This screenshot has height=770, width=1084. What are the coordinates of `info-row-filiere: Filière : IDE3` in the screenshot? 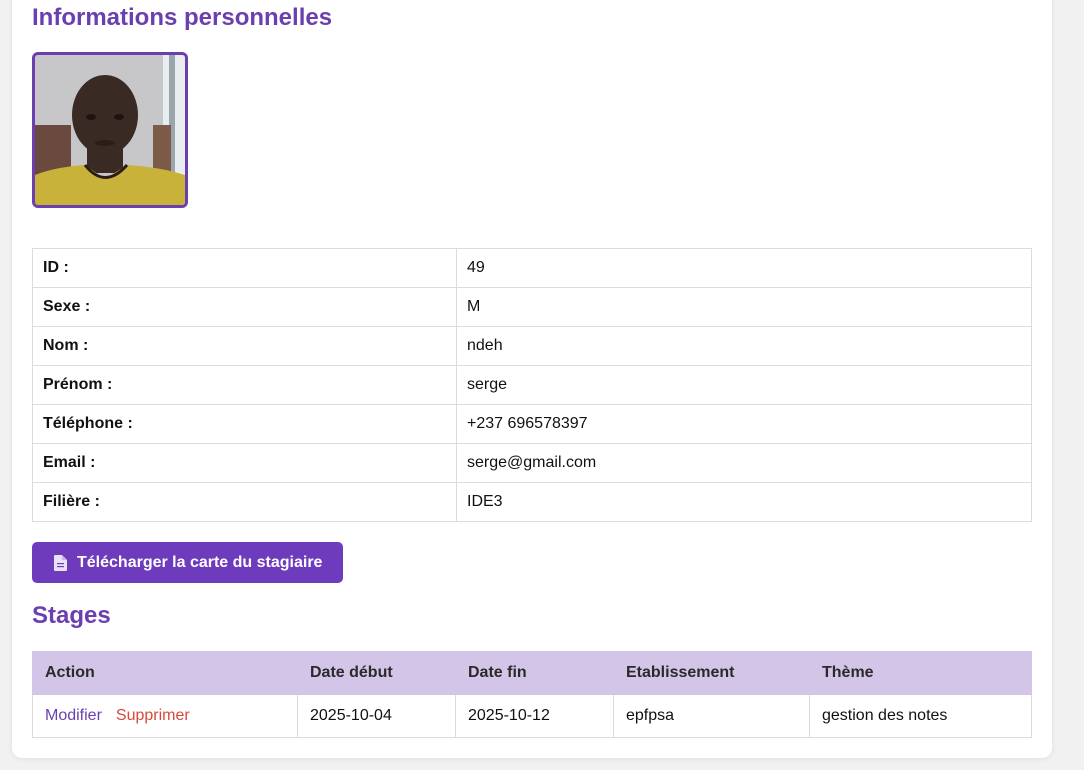 It's located at (532, 502).